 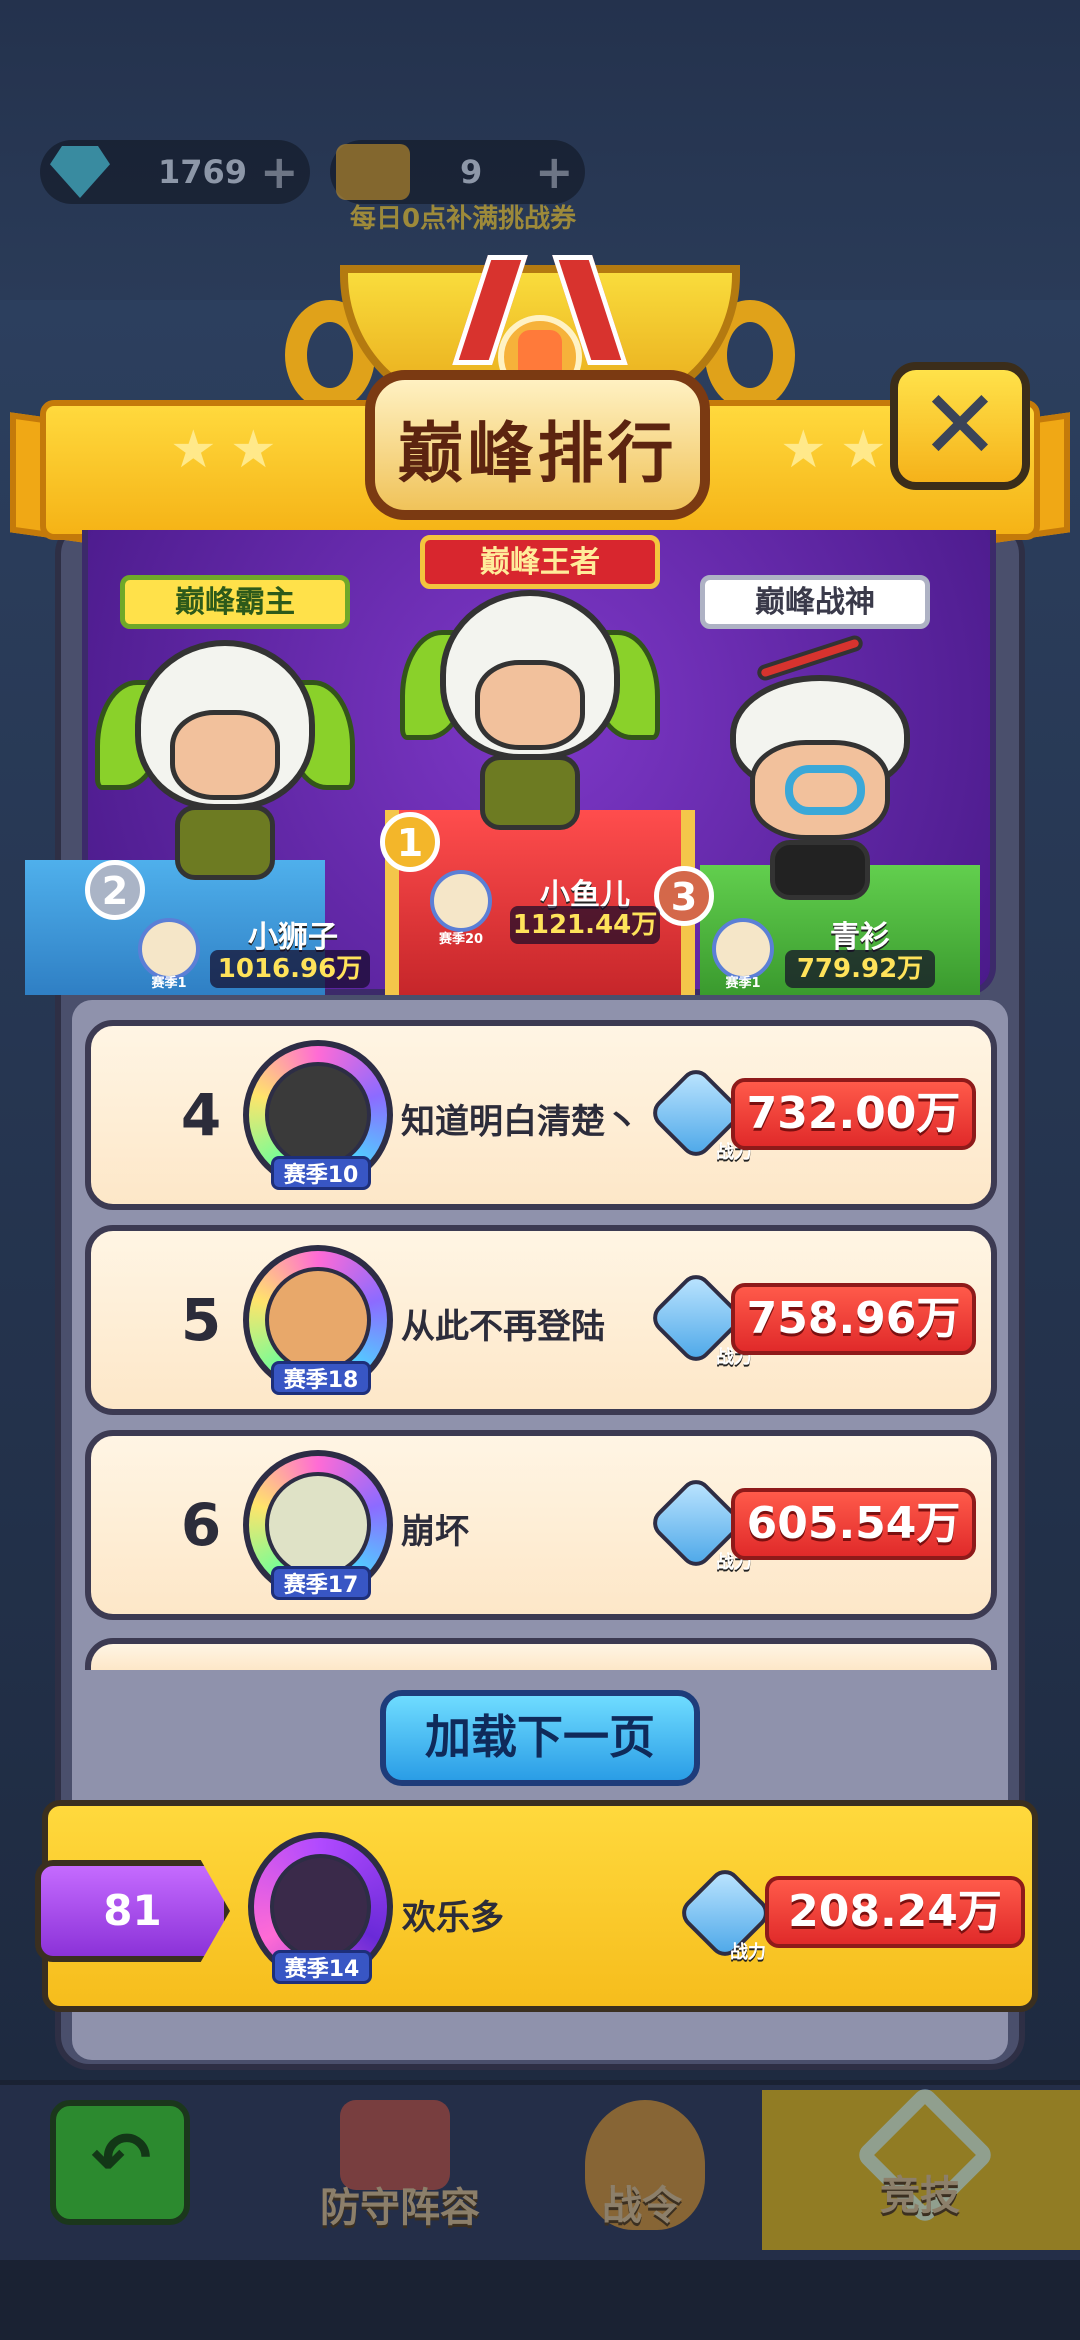 I want to click on nav-back-button: ↶, so click(x=120, y=2162).